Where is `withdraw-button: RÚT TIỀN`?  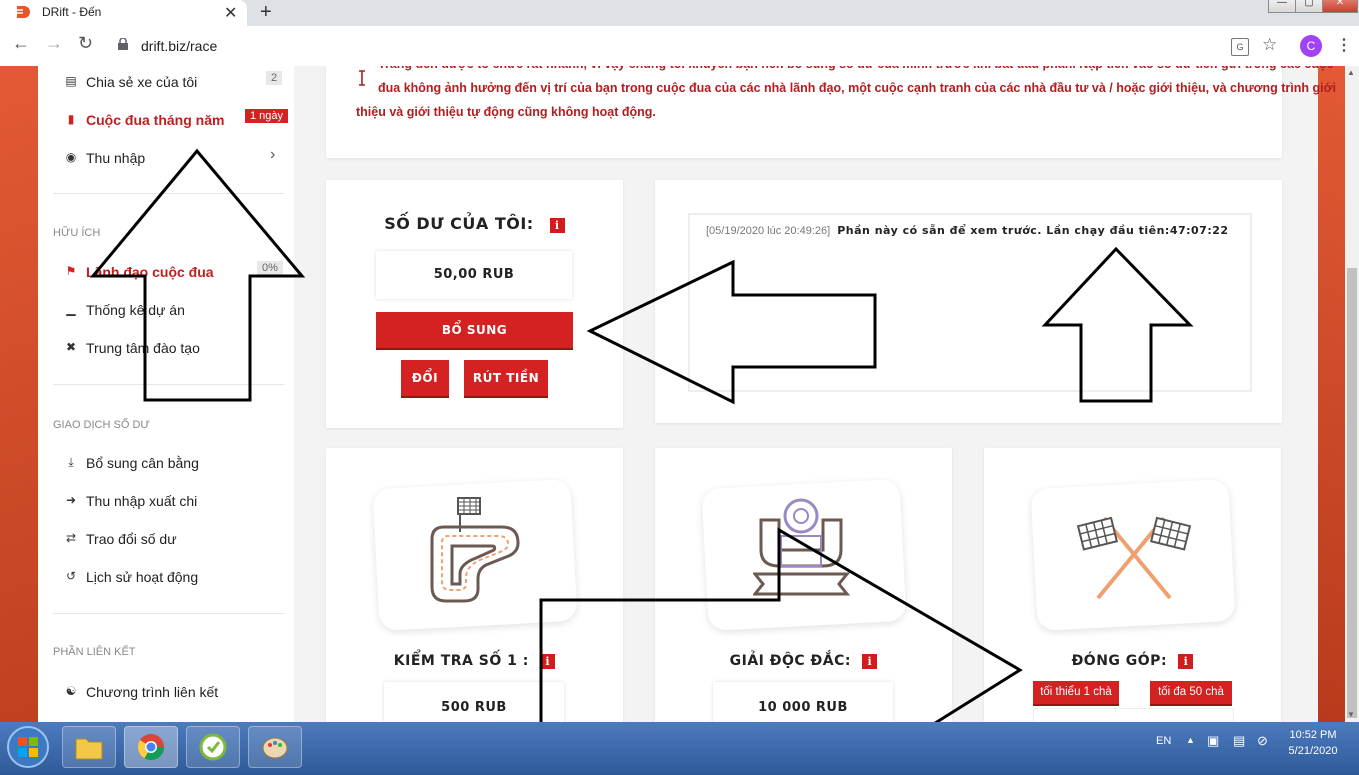 withdraw-button: RÚT TIỀN is located at coordinates (506, 378).